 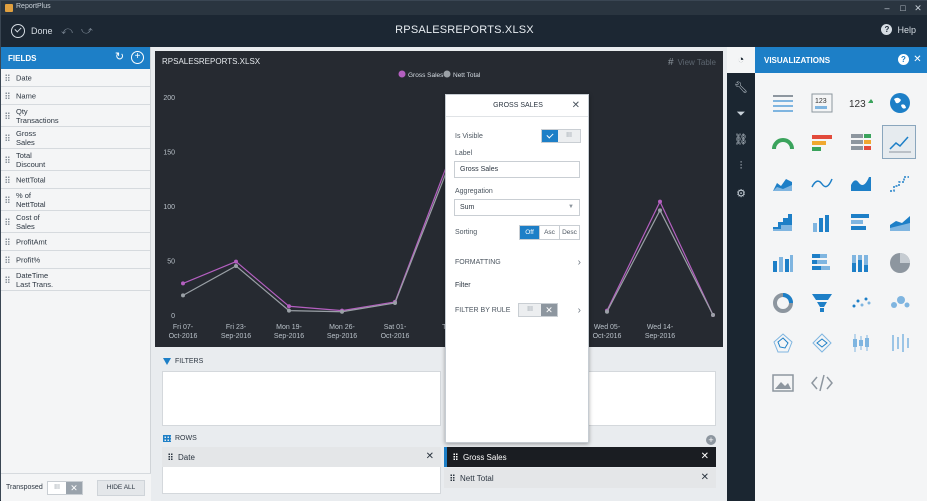 What do you see at coordinates (821, 222) in the screenshot?
I see `column-chart-icon` at bounding box center [821, 222].